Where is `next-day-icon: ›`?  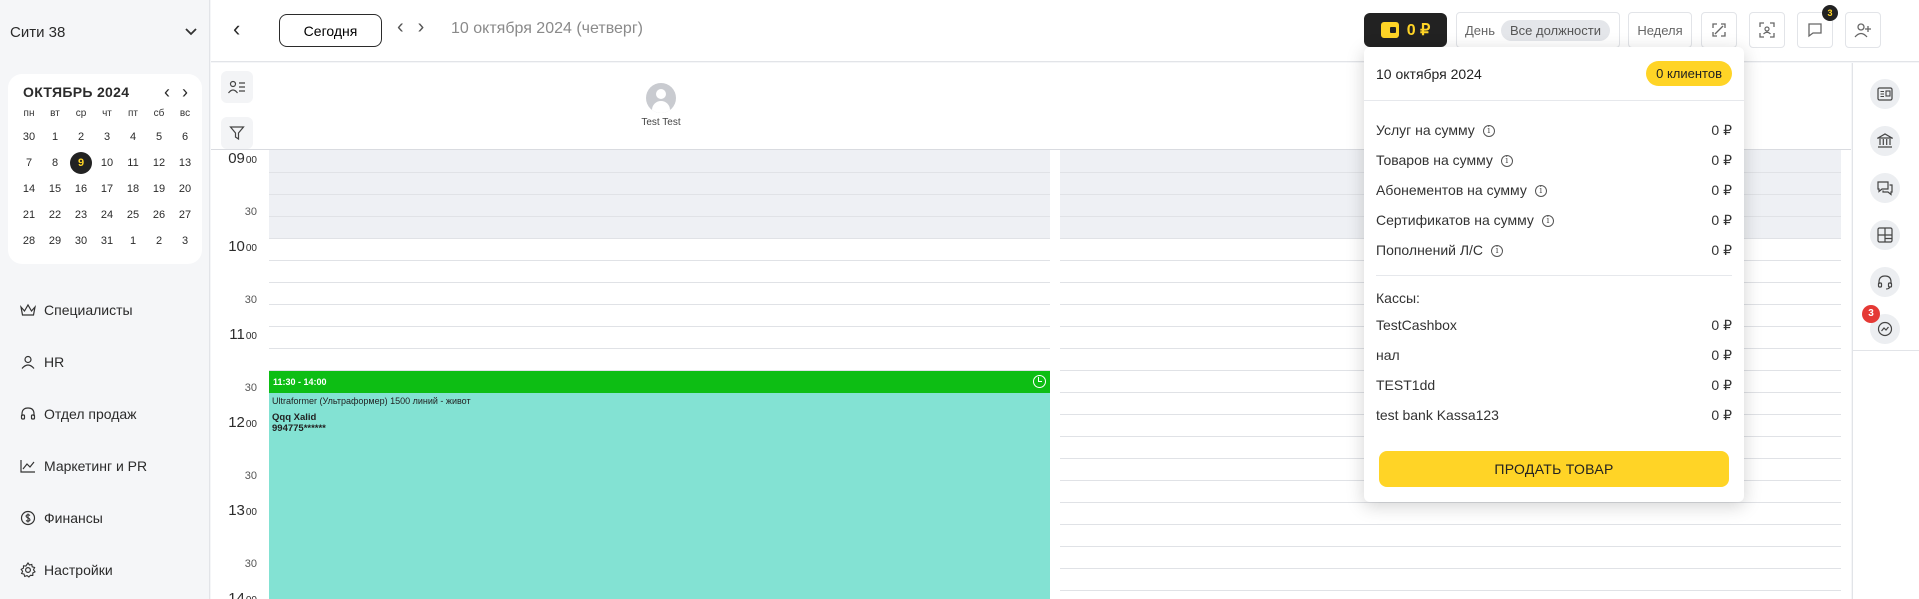
next-day-icon: › is located at coordinates (421, 27).